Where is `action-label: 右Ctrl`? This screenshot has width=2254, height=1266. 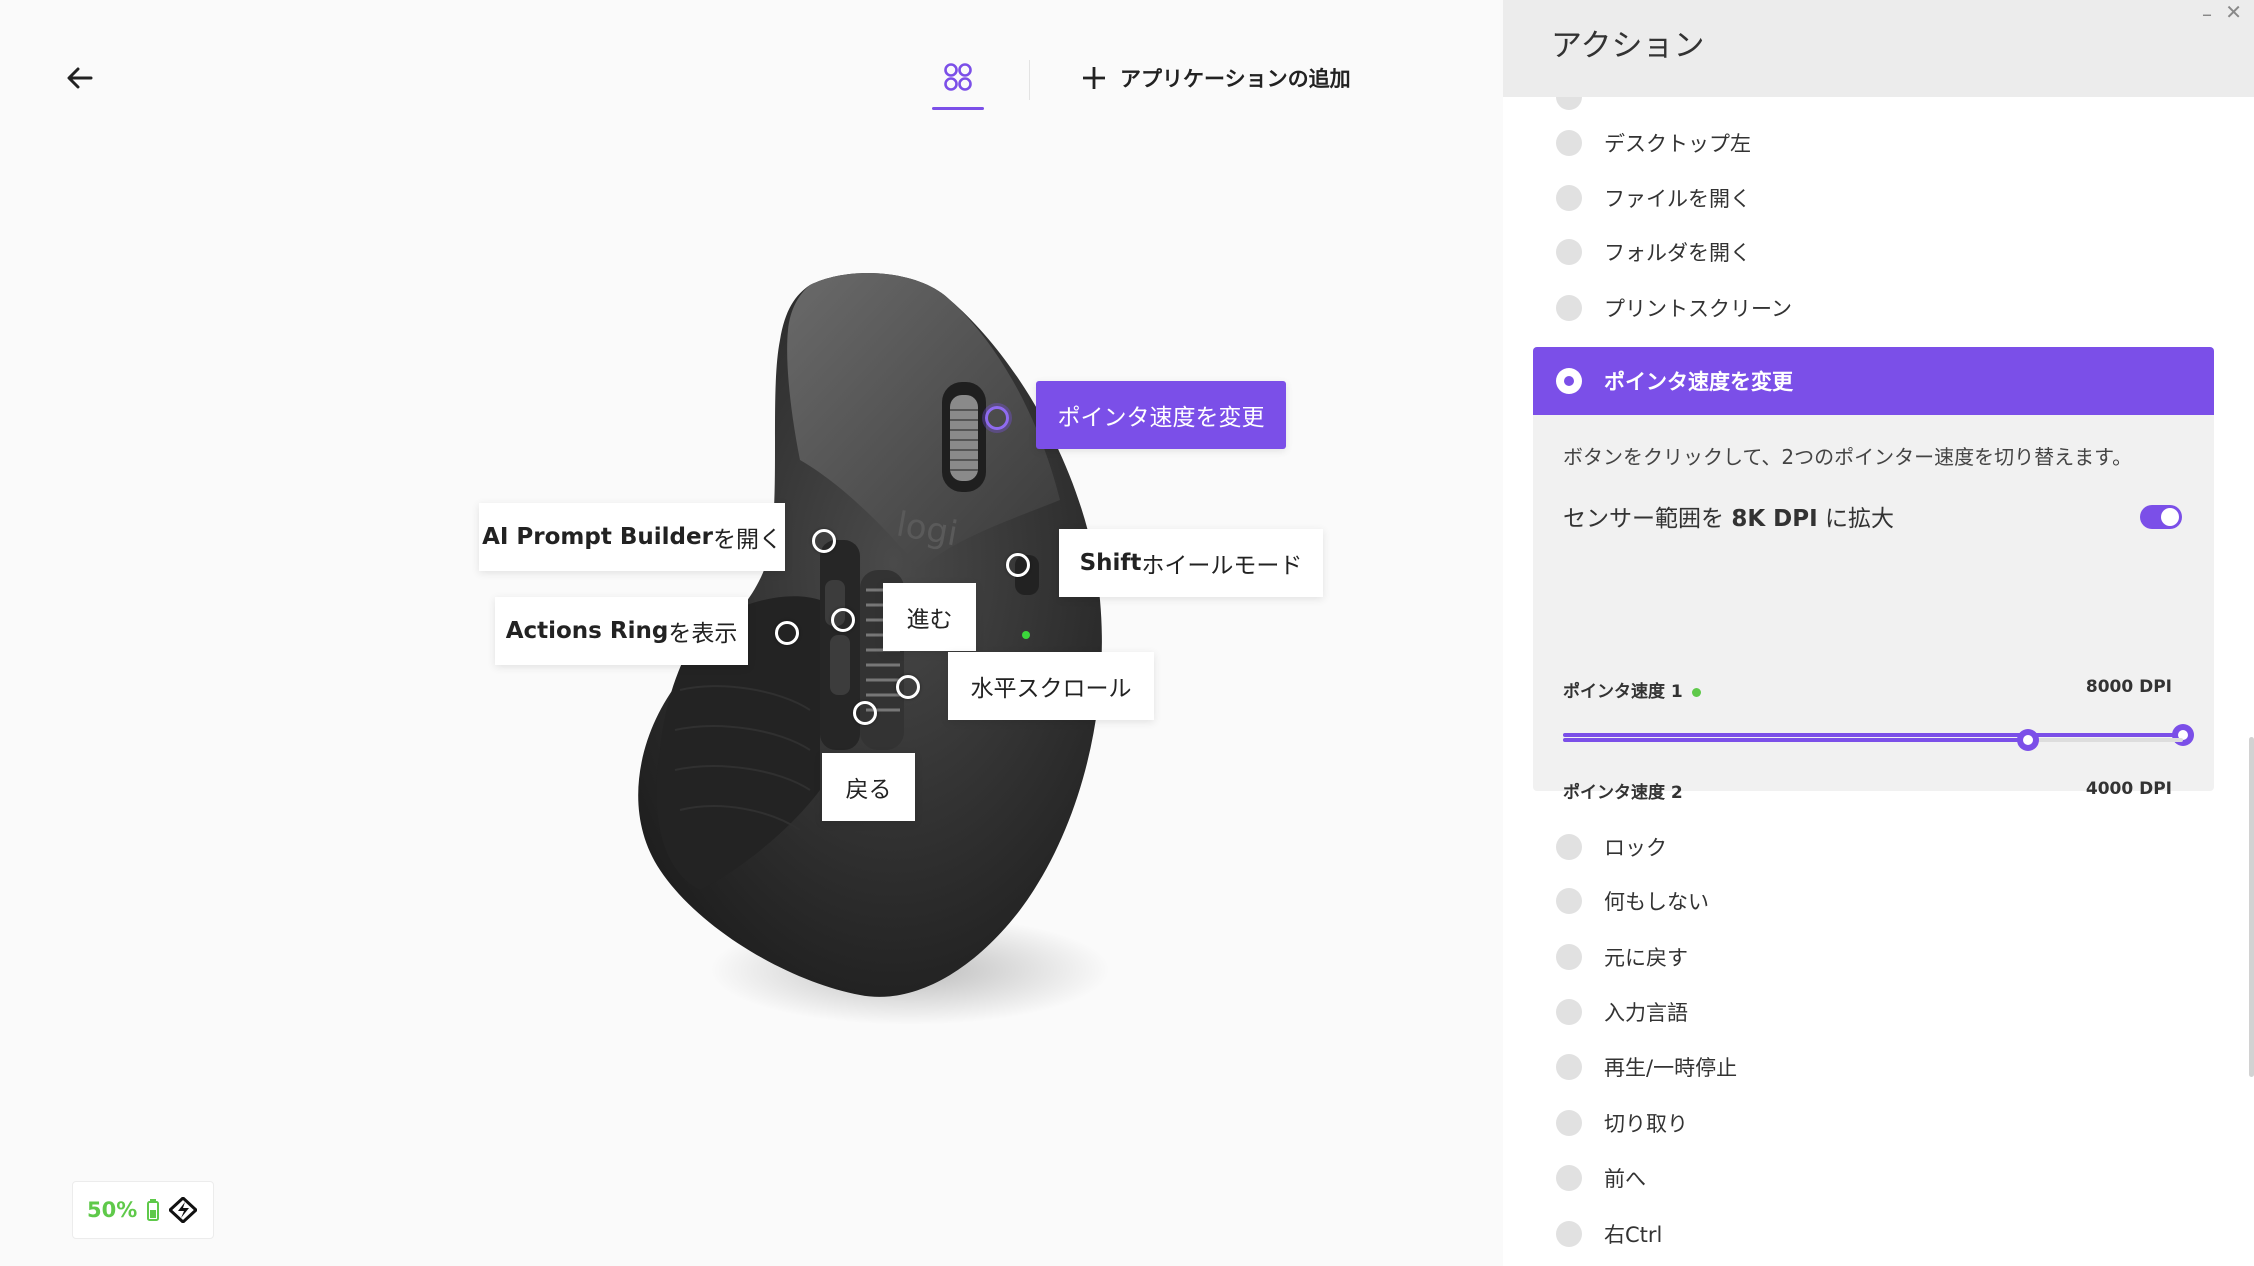
action-label: 右Ctrl is located at coordinates (1633, 1235).